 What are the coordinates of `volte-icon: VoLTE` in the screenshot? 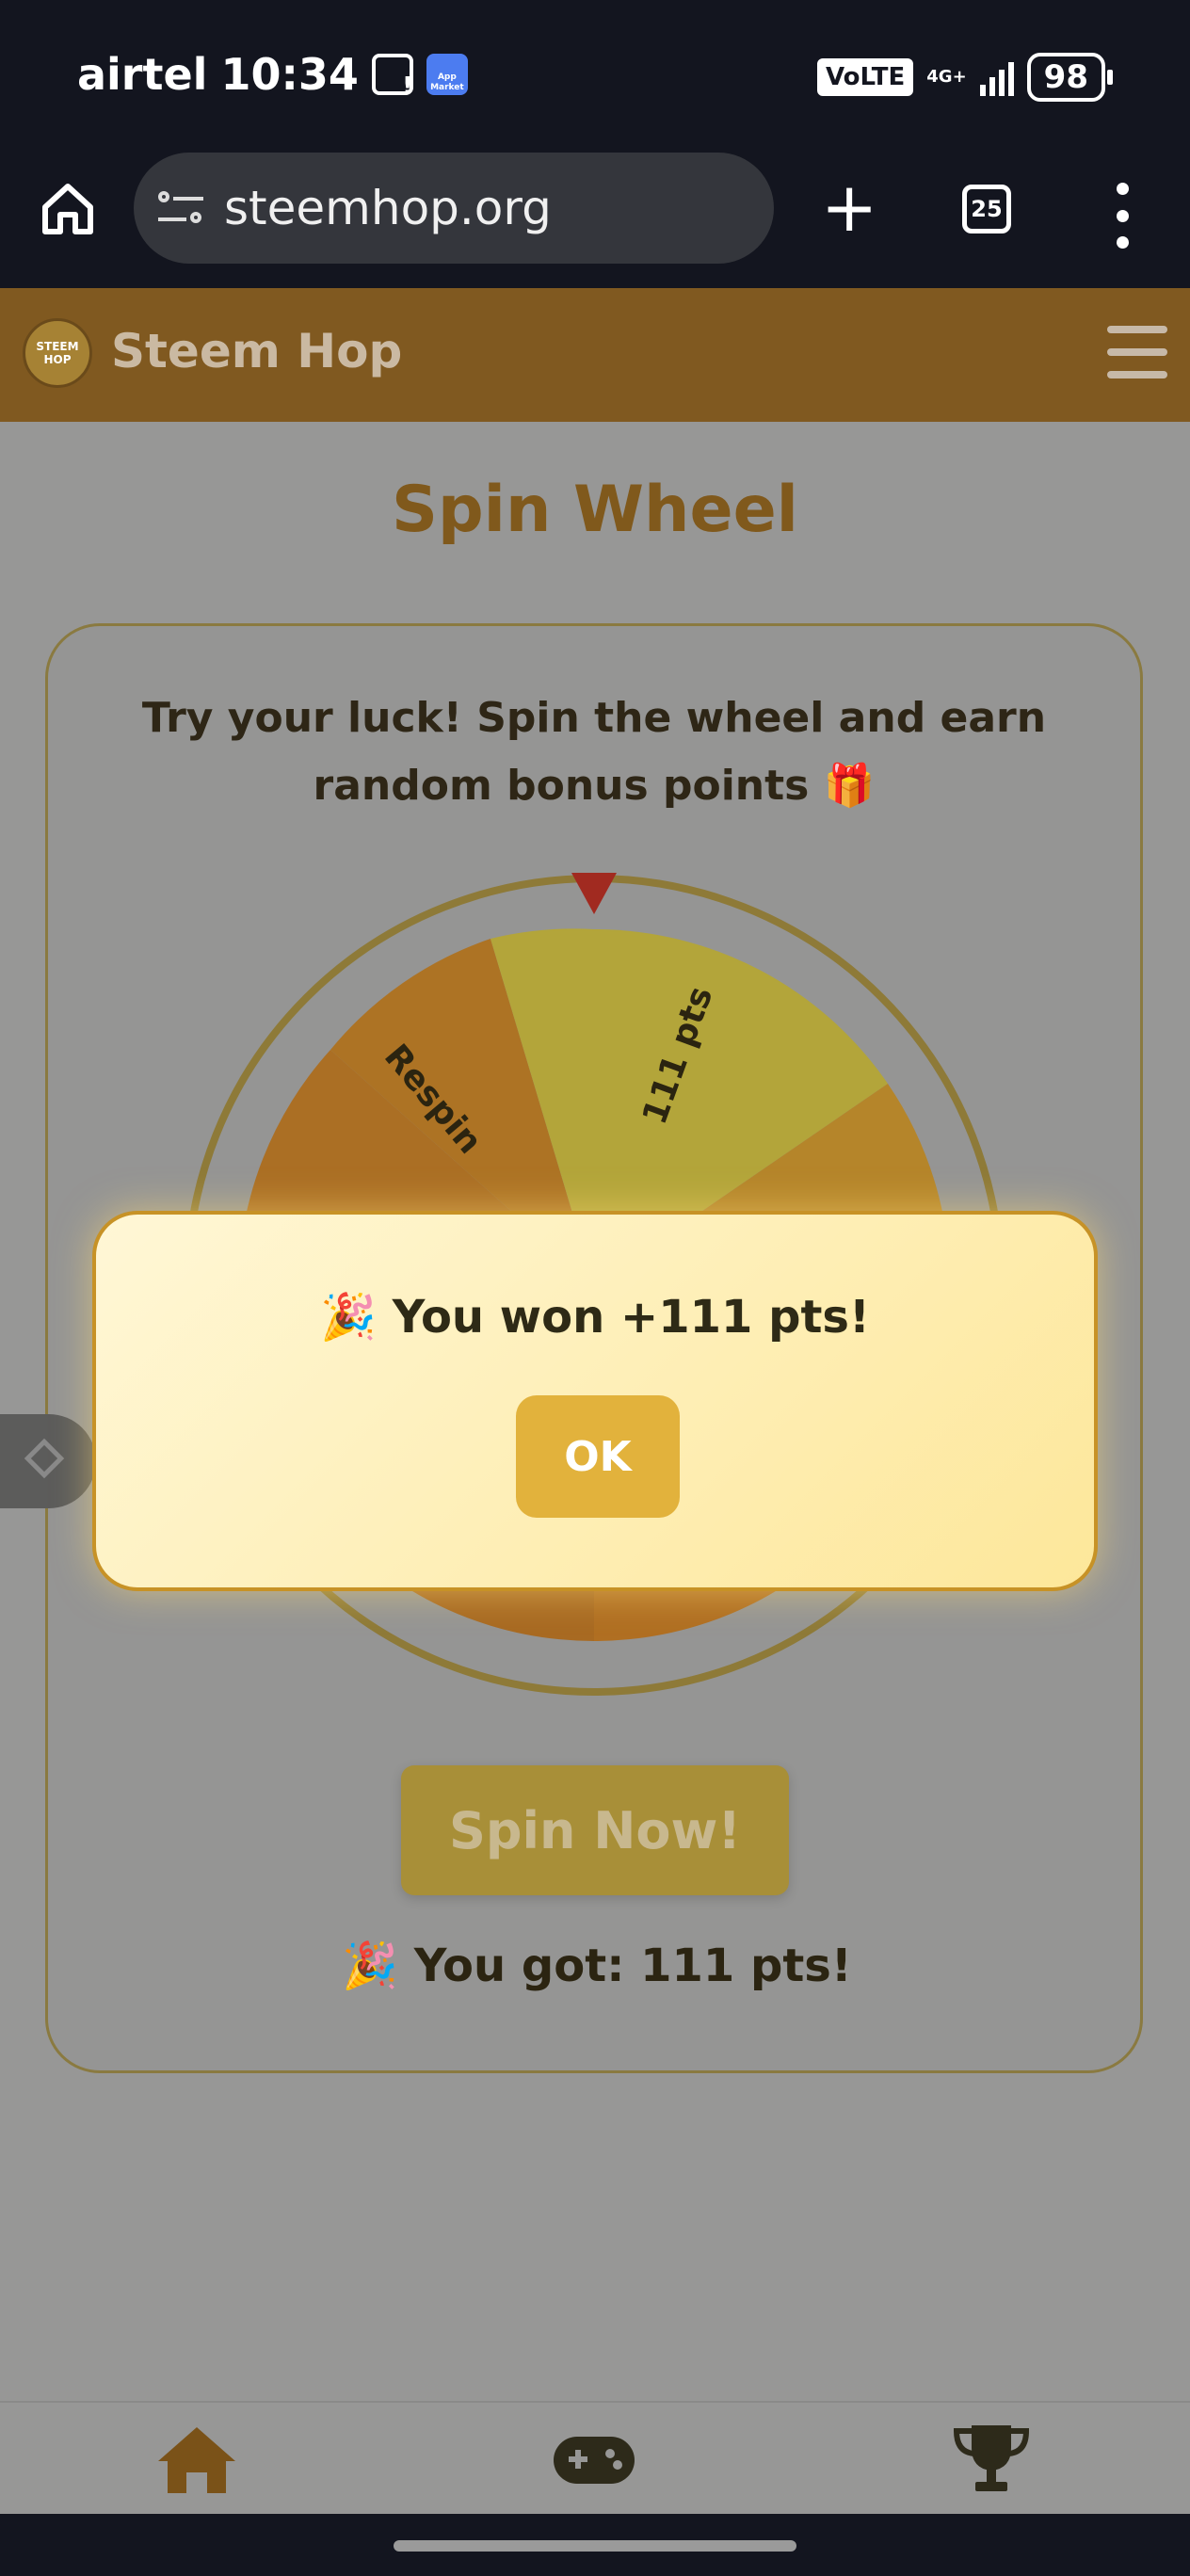 It's located at (865, 77).